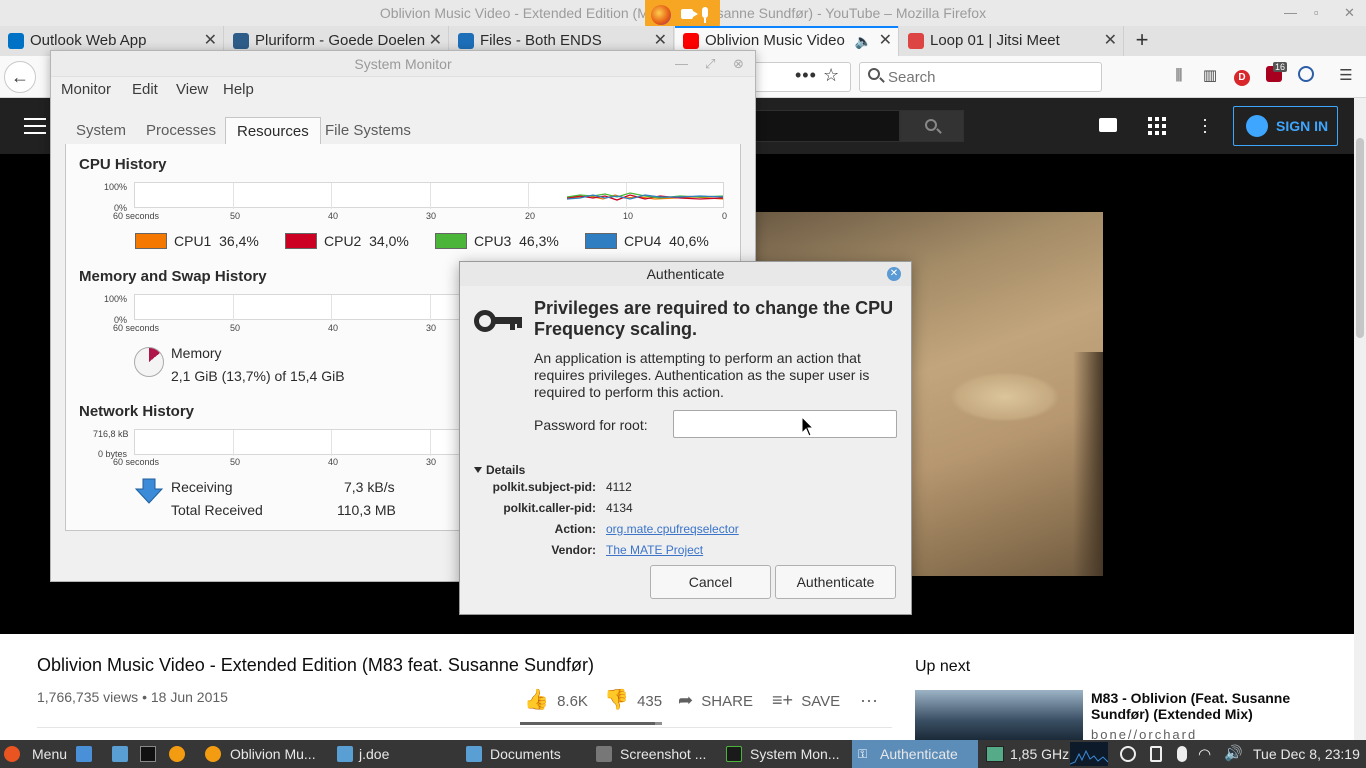  I want to click on cpu1-color-swatch, so click(151, 241).